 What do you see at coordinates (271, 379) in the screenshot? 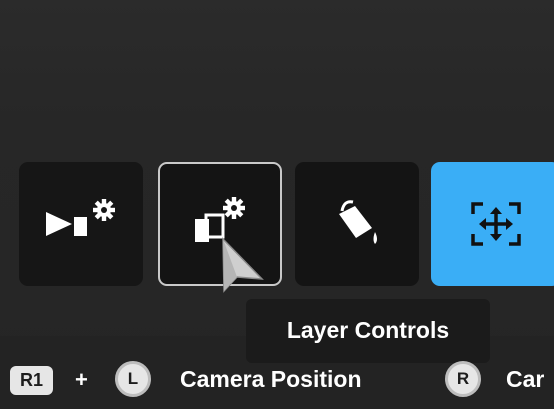
I see `camera-position-label: Camera Position` at bounding box center [271, 379].